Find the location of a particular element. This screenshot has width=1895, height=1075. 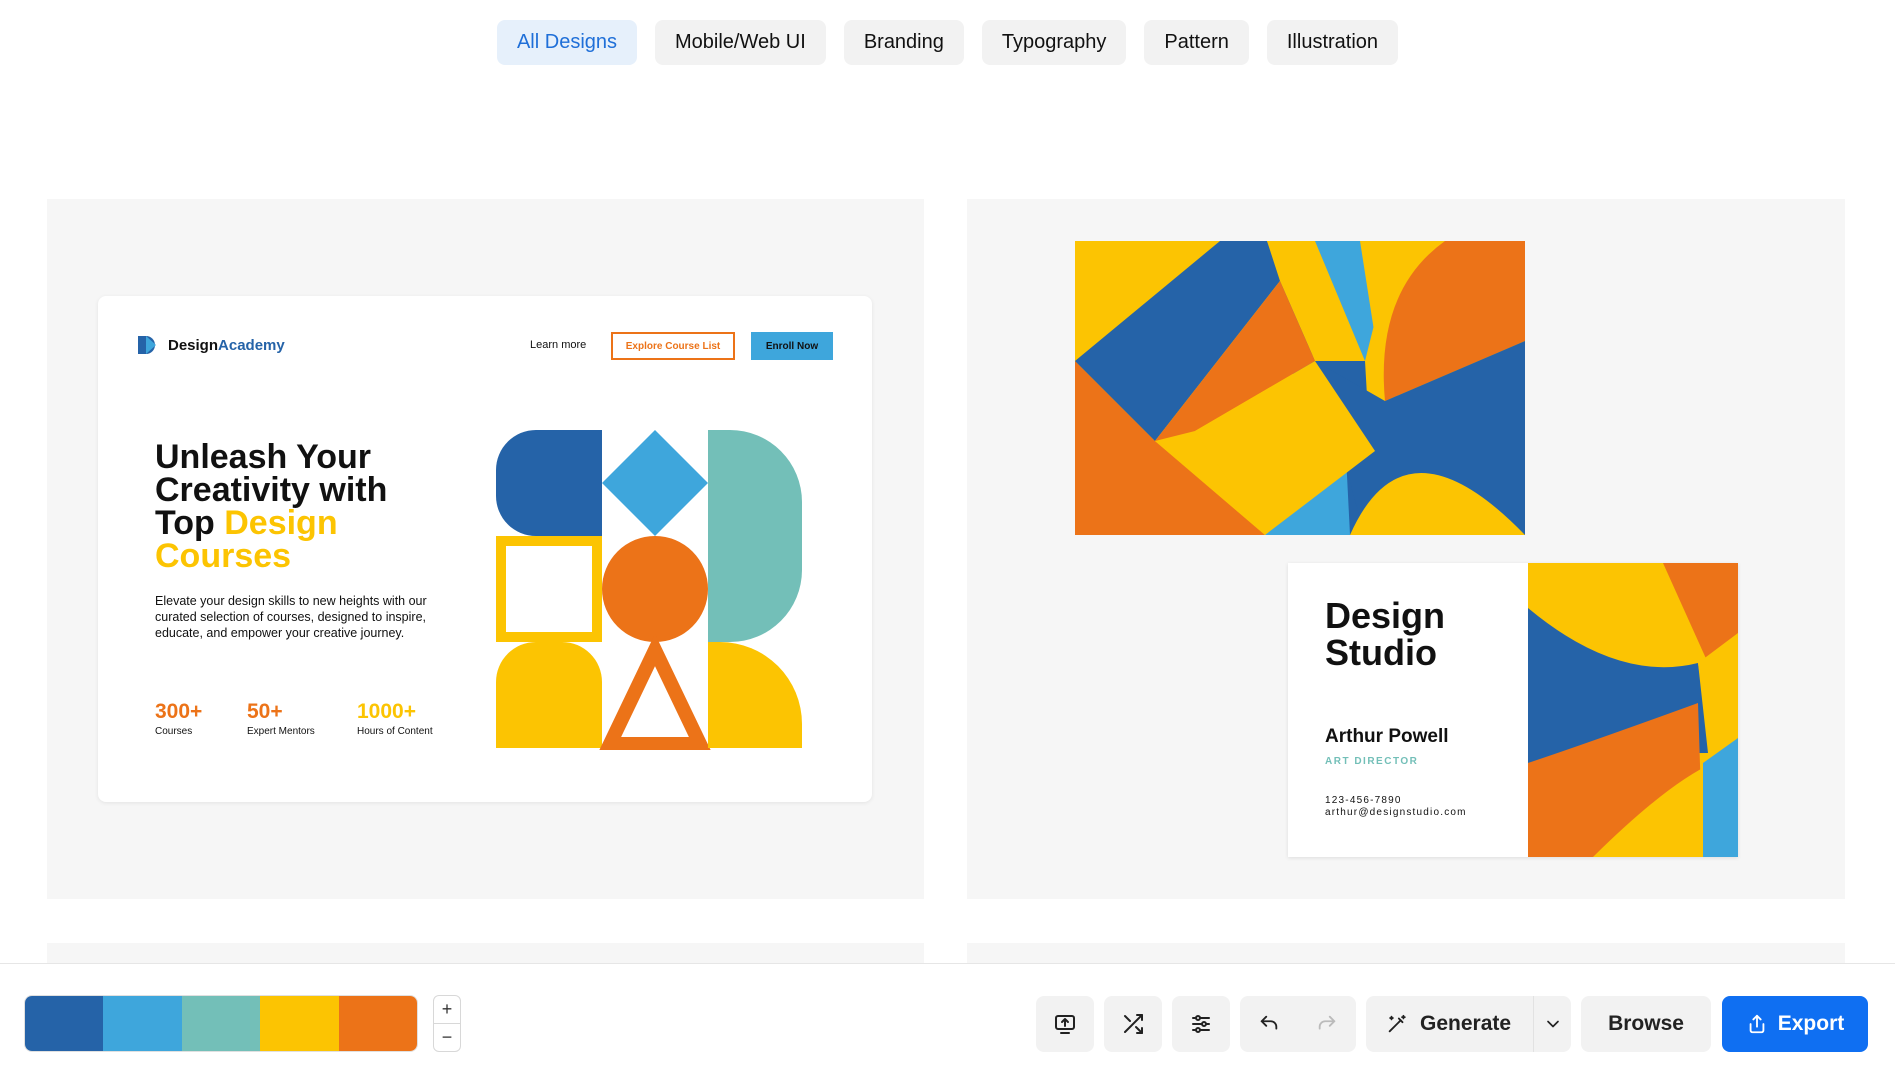

color-palette is located at coordinates (221, 1023).